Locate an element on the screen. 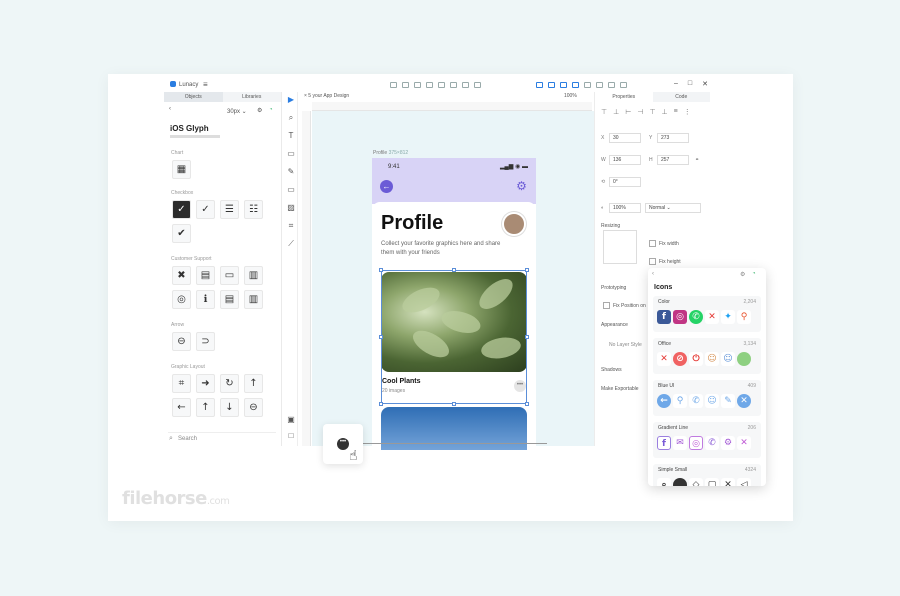 The height and width of the screenshot is (596, 900). icon-set-card: Office 3,134 ✕ ⊘ ⏻ ☺ ☺ is located at coordinates (707, 356).